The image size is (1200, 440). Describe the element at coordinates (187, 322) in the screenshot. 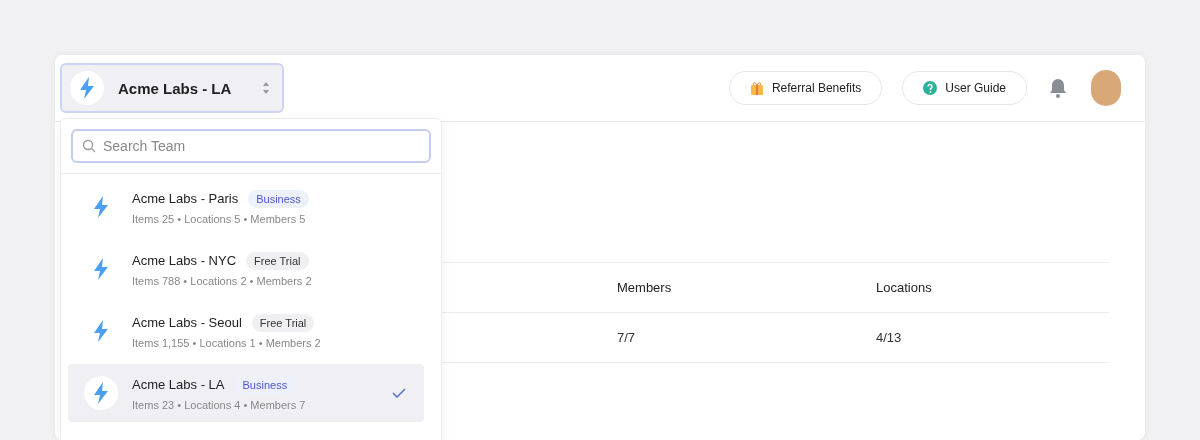

I see `team-name: Acme Labs - Seoul` at that location.